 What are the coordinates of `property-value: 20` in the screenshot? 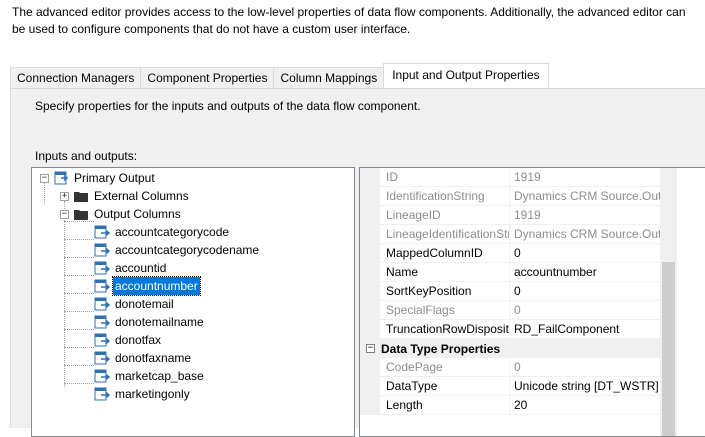 It's located at (585, 405).